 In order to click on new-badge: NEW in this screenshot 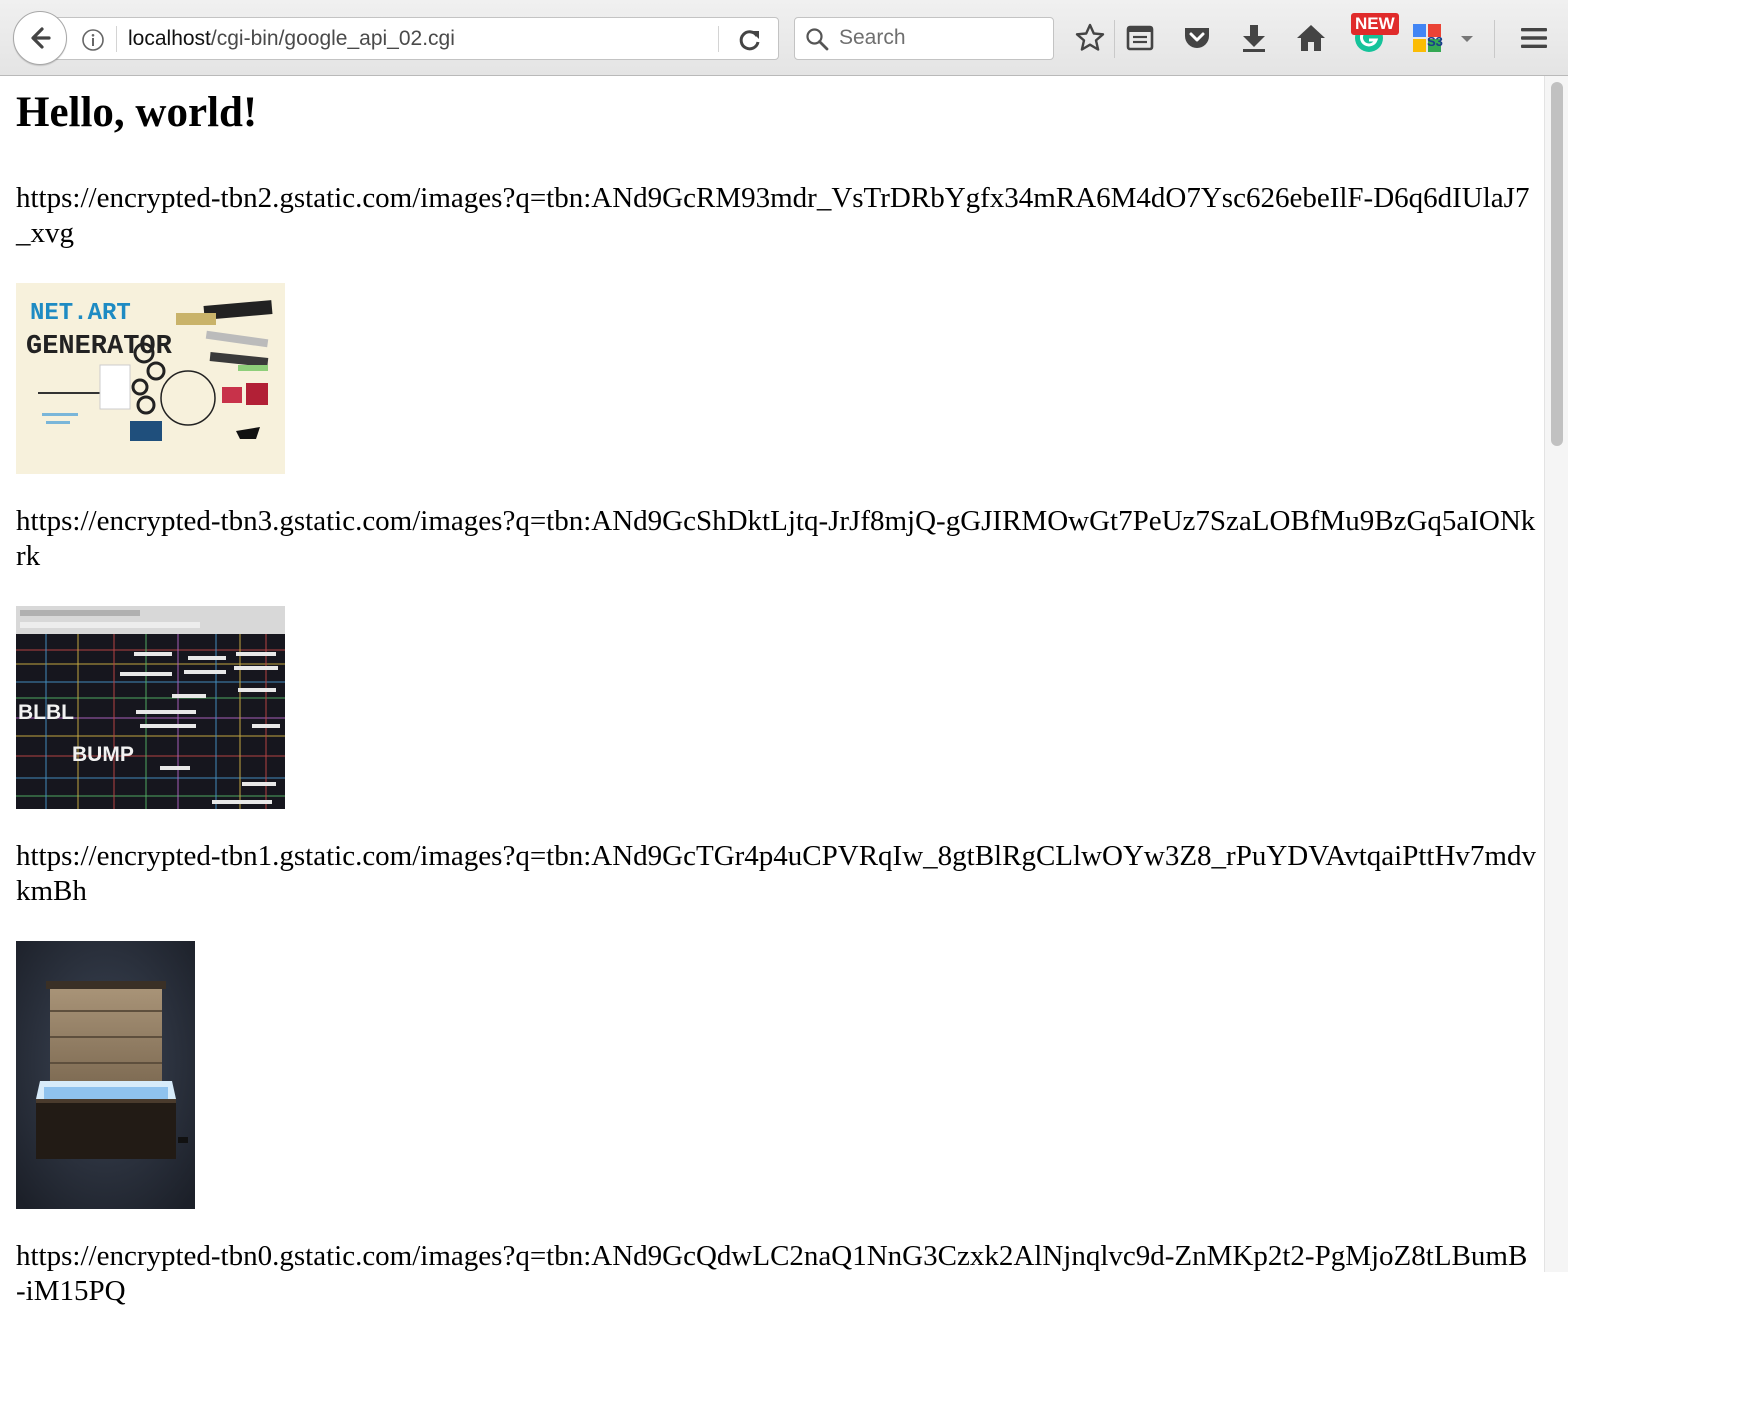, I will do `click(1375, 24)`.